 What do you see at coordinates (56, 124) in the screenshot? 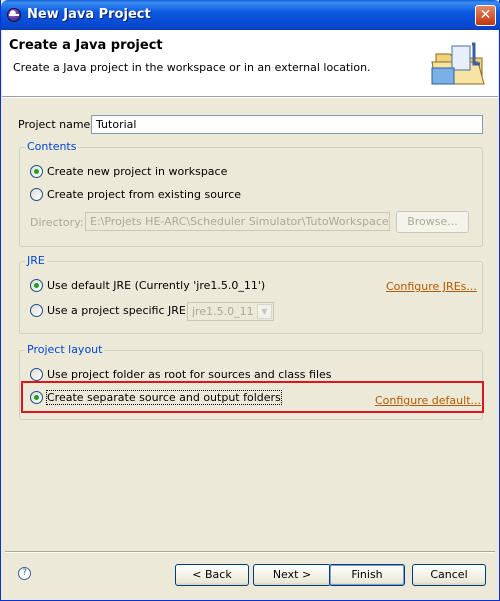
I see `project-name-label: Project name:` at bounding box center [56, 124].